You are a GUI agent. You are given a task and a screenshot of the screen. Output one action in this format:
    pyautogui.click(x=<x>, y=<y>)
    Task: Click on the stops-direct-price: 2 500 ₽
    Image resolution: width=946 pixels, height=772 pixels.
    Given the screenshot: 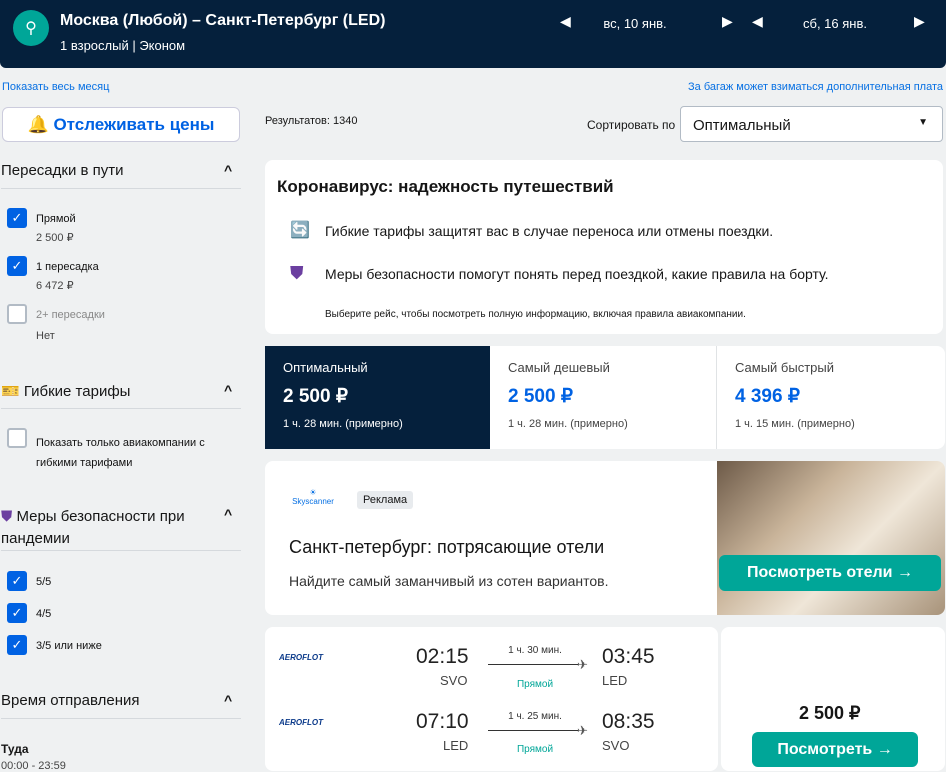 What is the action you would take?
    pyautogui.click(x=55, y=238)
    